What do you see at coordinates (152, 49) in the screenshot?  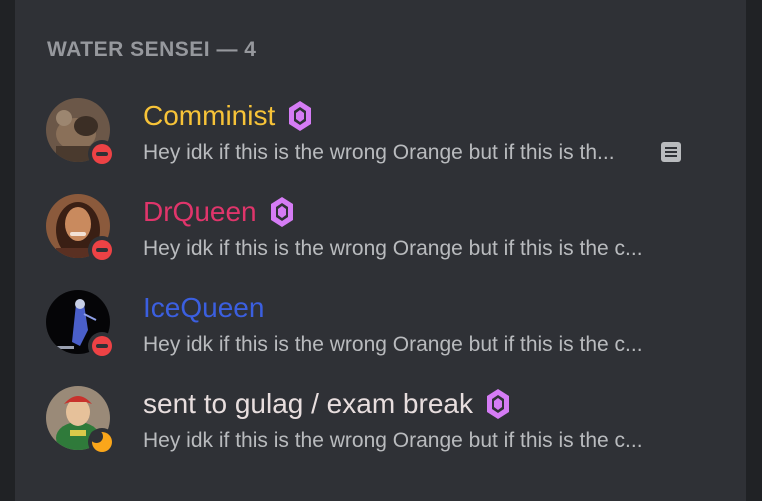 I see `role-group-header: WATER SENSEI — 4` at bounding box center [152, 49].